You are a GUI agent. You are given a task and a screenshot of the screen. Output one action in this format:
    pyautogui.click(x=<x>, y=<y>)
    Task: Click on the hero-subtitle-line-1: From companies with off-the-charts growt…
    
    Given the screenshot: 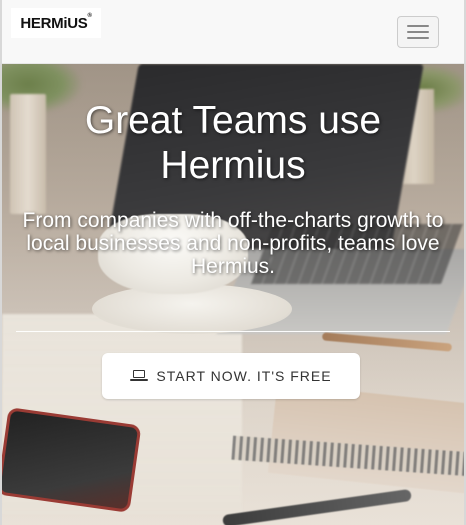 What is the action you would take?
    pyautogui.click(x=233, y=220)
    